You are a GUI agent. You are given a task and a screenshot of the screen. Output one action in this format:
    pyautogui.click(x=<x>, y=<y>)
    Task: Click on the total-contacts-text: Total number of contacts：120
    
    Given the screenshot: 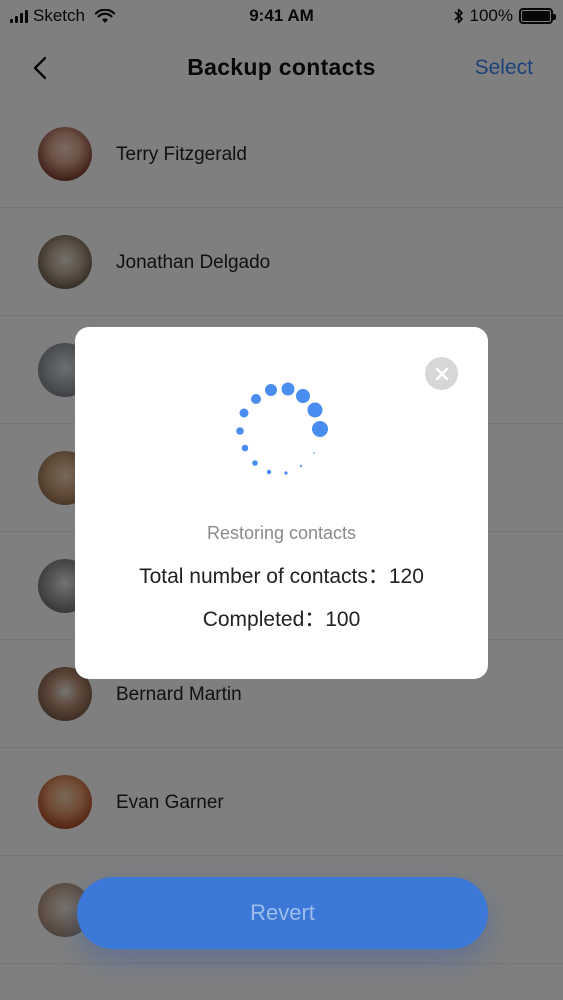 What is the action you would take?
    pyautogui.click(x=281, y=576)
    